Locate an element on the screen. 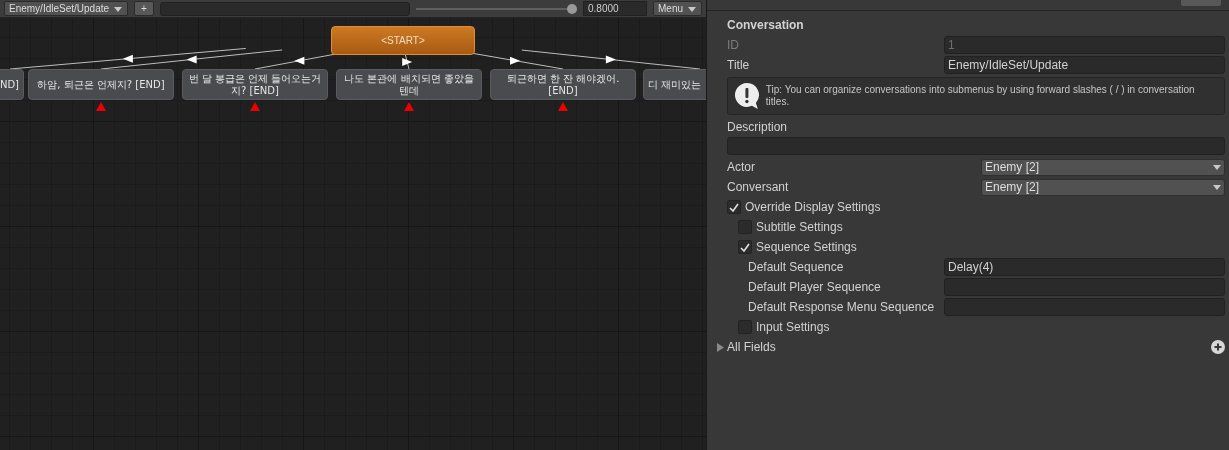 The height and width of the screenshot is (450, 1229). field-label: Actor is located at coordinates (741, 167).